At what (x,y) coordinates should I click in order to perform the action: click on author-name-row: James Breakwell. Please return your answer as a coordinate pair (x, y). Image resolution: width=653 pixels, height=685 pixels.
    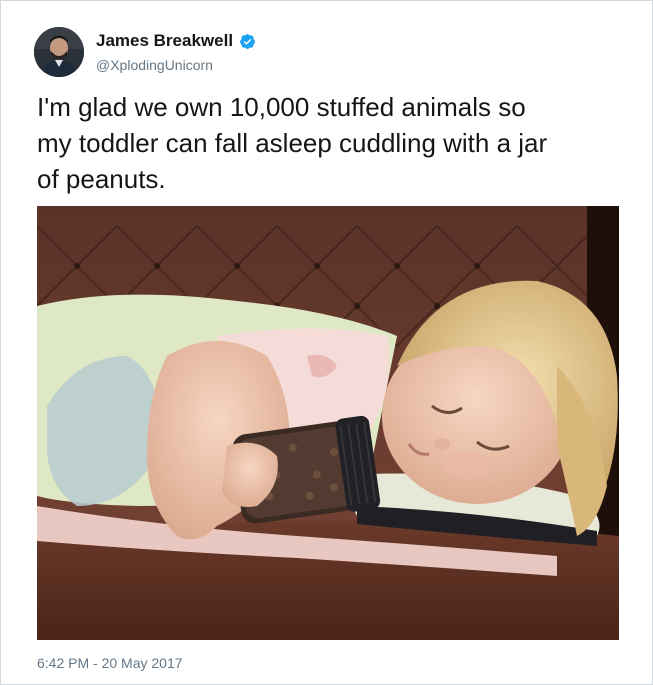
    Looking at the image, I should click on (176, 41).